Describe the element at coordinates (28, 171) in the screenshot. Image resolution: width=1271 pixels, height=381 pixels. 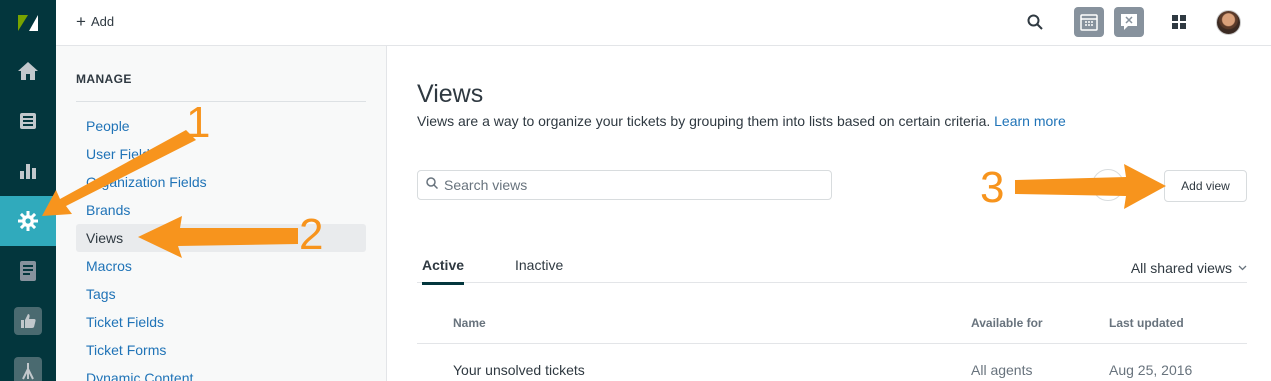
I see `reporting-icon` at that location.